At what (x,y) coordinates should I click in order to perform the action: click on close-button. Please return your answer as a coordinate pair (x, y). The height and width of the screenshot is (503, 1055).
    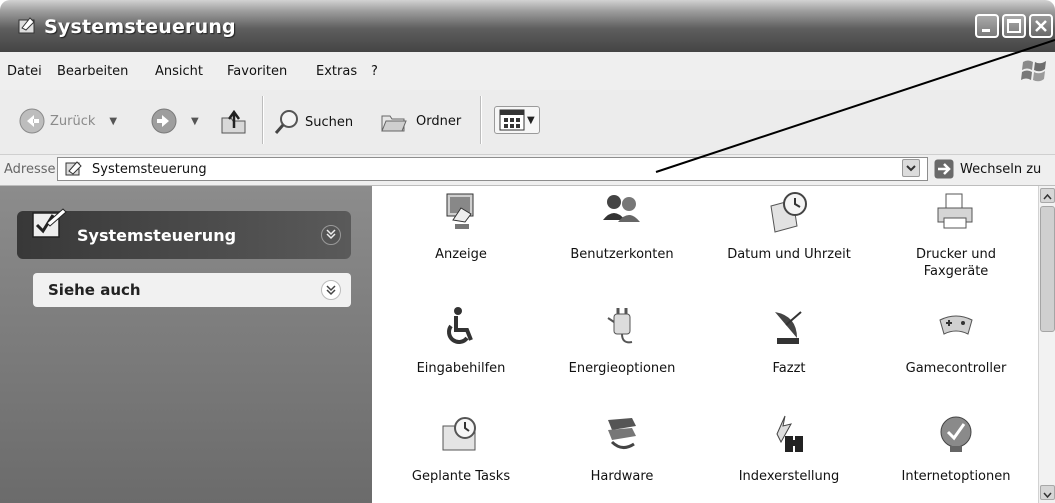
    Looking at the image, I should click on (1041, 26).